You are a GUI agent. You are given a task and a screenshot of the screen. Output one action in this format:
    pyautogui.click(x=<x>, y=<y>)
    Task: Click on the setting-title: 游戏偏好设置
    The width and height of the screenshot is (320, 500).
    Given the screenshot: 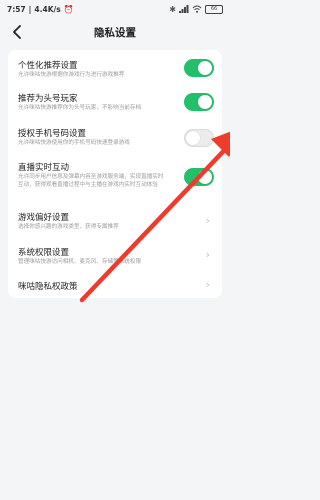 What is the action you would take?
    pyautogui.click(x=44, y=218)
    